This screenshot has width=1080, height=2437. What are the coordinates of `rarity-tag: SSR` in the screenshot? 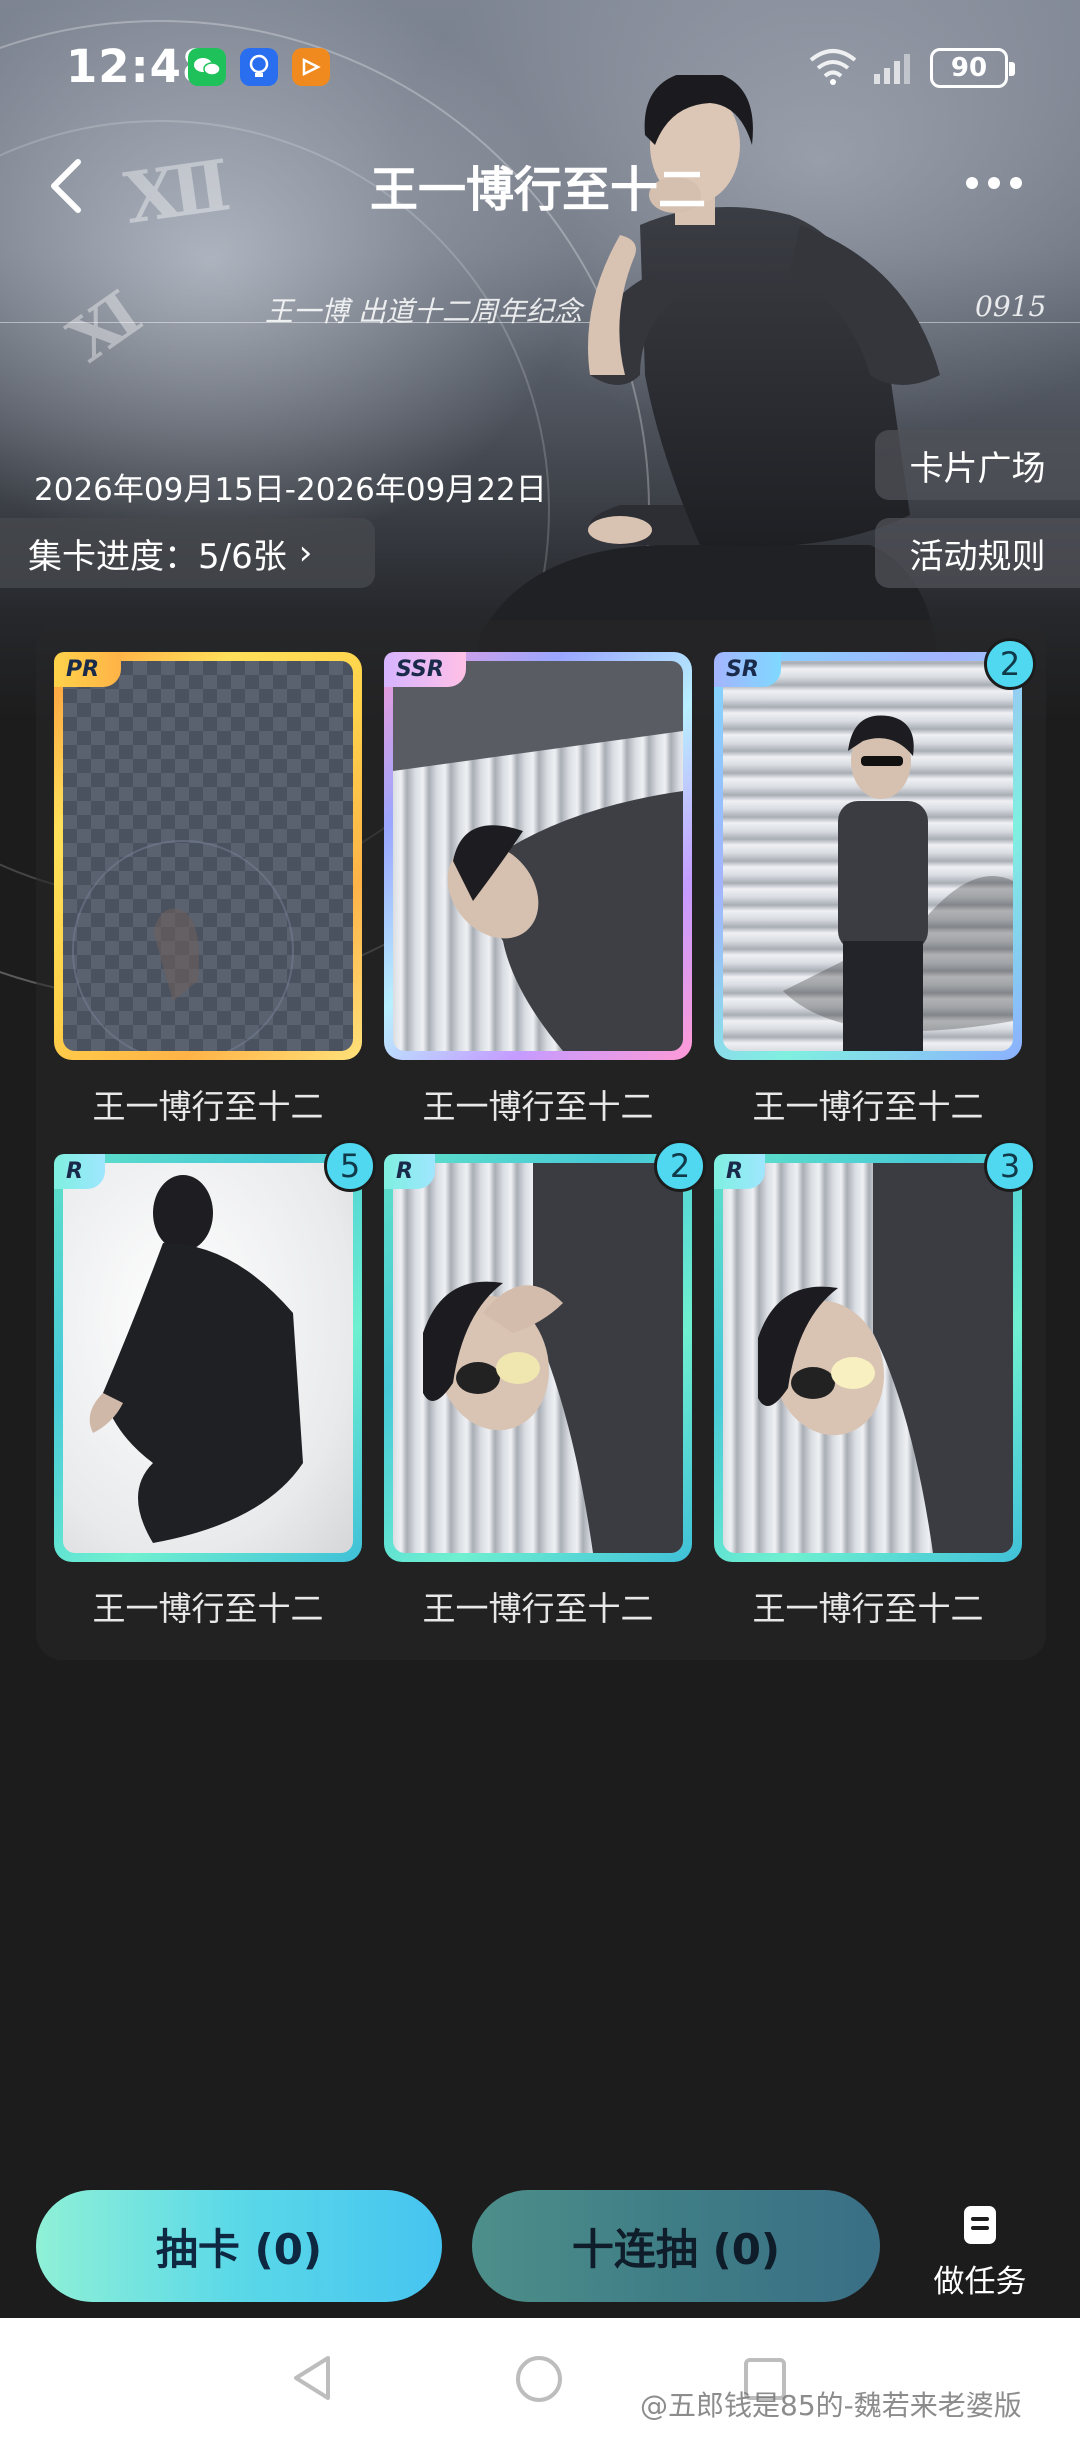 It's located at (425, 669).